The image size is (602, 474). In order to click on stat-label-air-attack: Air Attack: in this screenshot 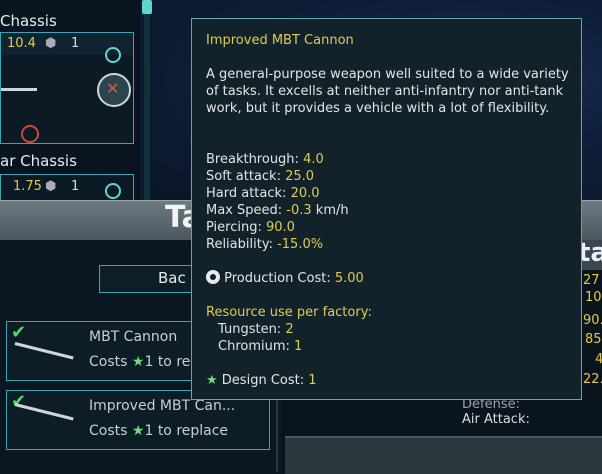, I will do `click(496, 419)`.